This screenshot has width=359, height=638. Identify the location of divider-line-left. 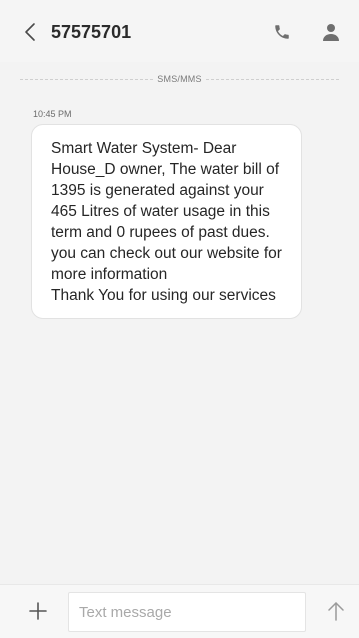
(87, 79).